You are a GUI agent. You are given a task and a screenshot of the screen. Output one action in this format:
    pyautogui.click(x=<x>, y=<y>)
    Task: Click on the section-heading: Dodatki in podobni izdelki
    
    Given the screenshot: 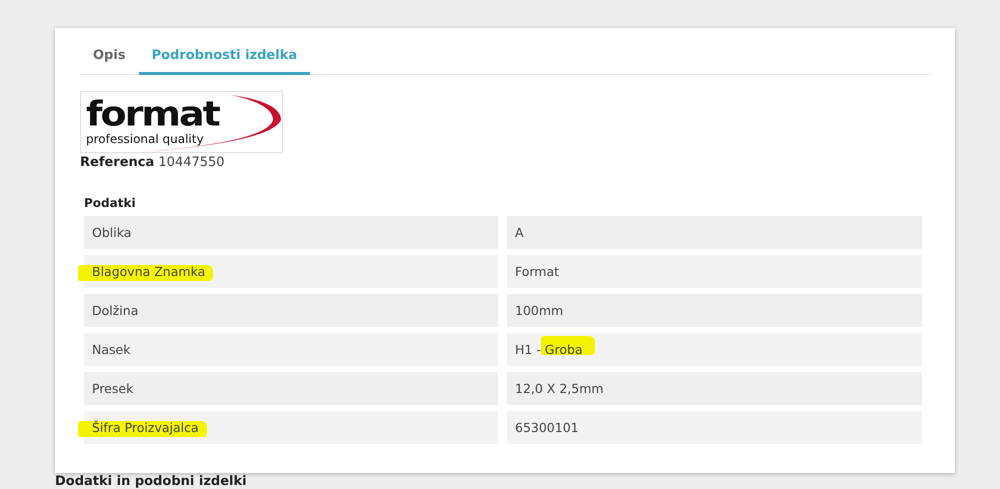 What is the action you would take?
    pyautogui.click(x=151, y=481)
    